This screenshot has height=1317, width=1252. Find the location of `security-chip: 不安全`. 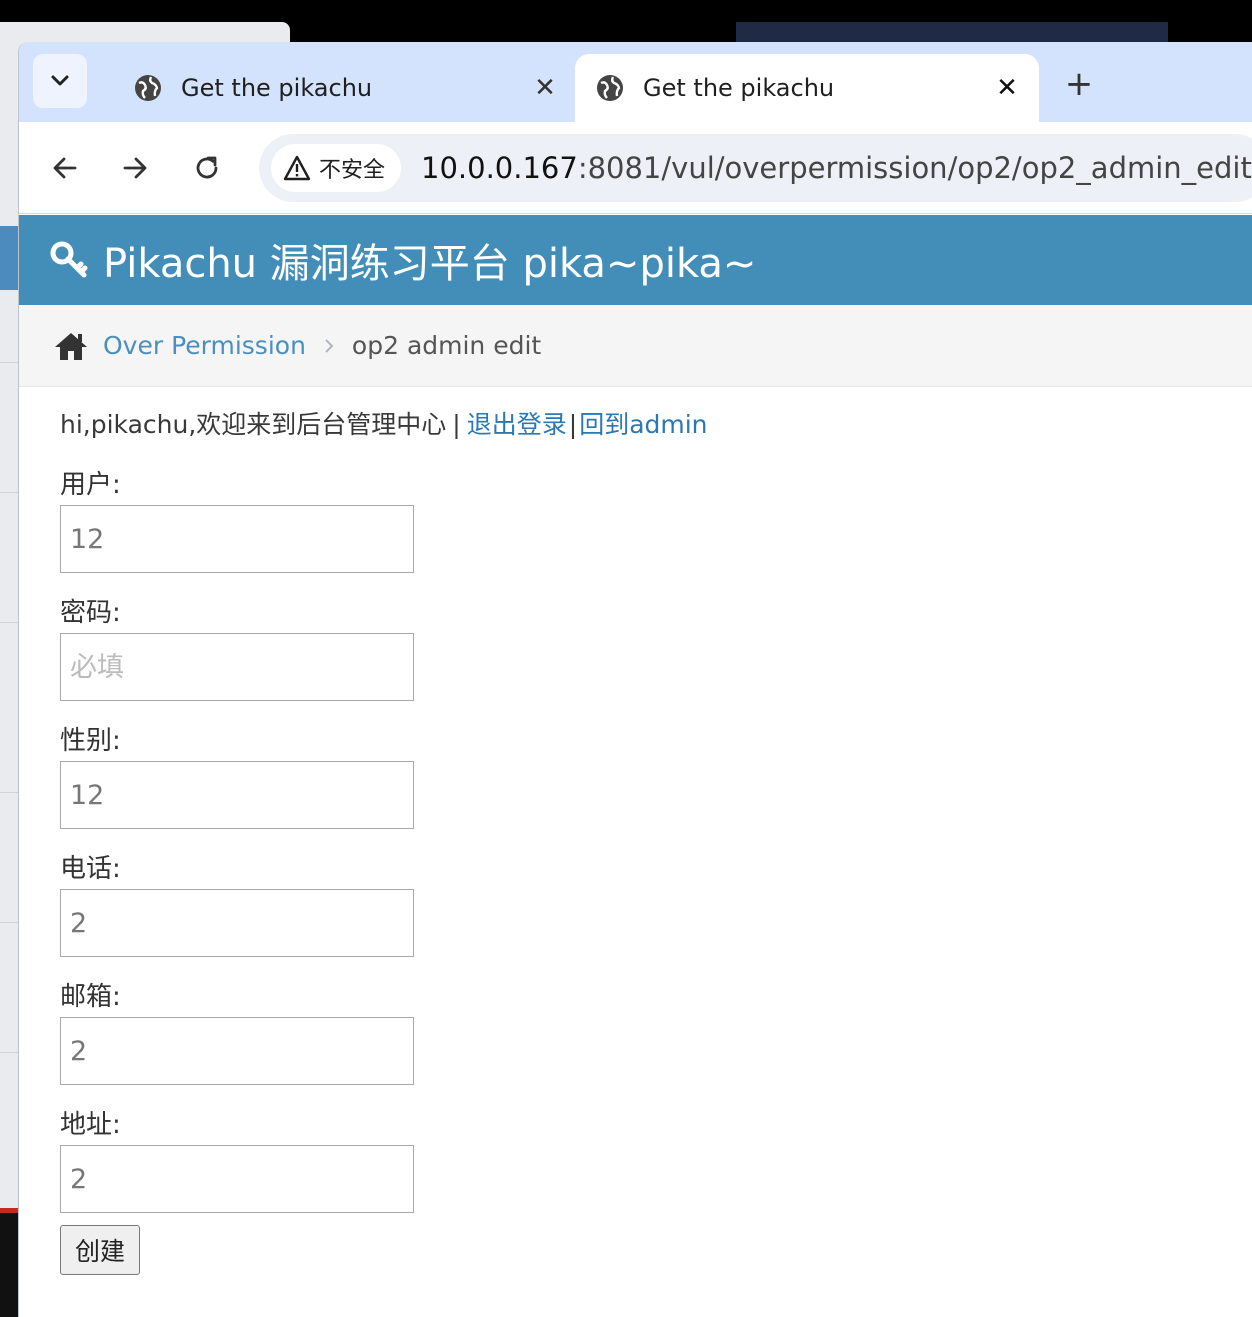

security-chip: 不安全 is located at coordinates (336, 168).